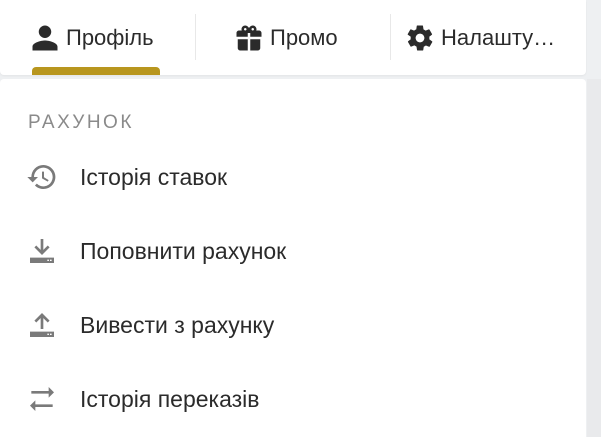 The image size is (601, 437). I want to click on scrollbar, so click(594, 258).